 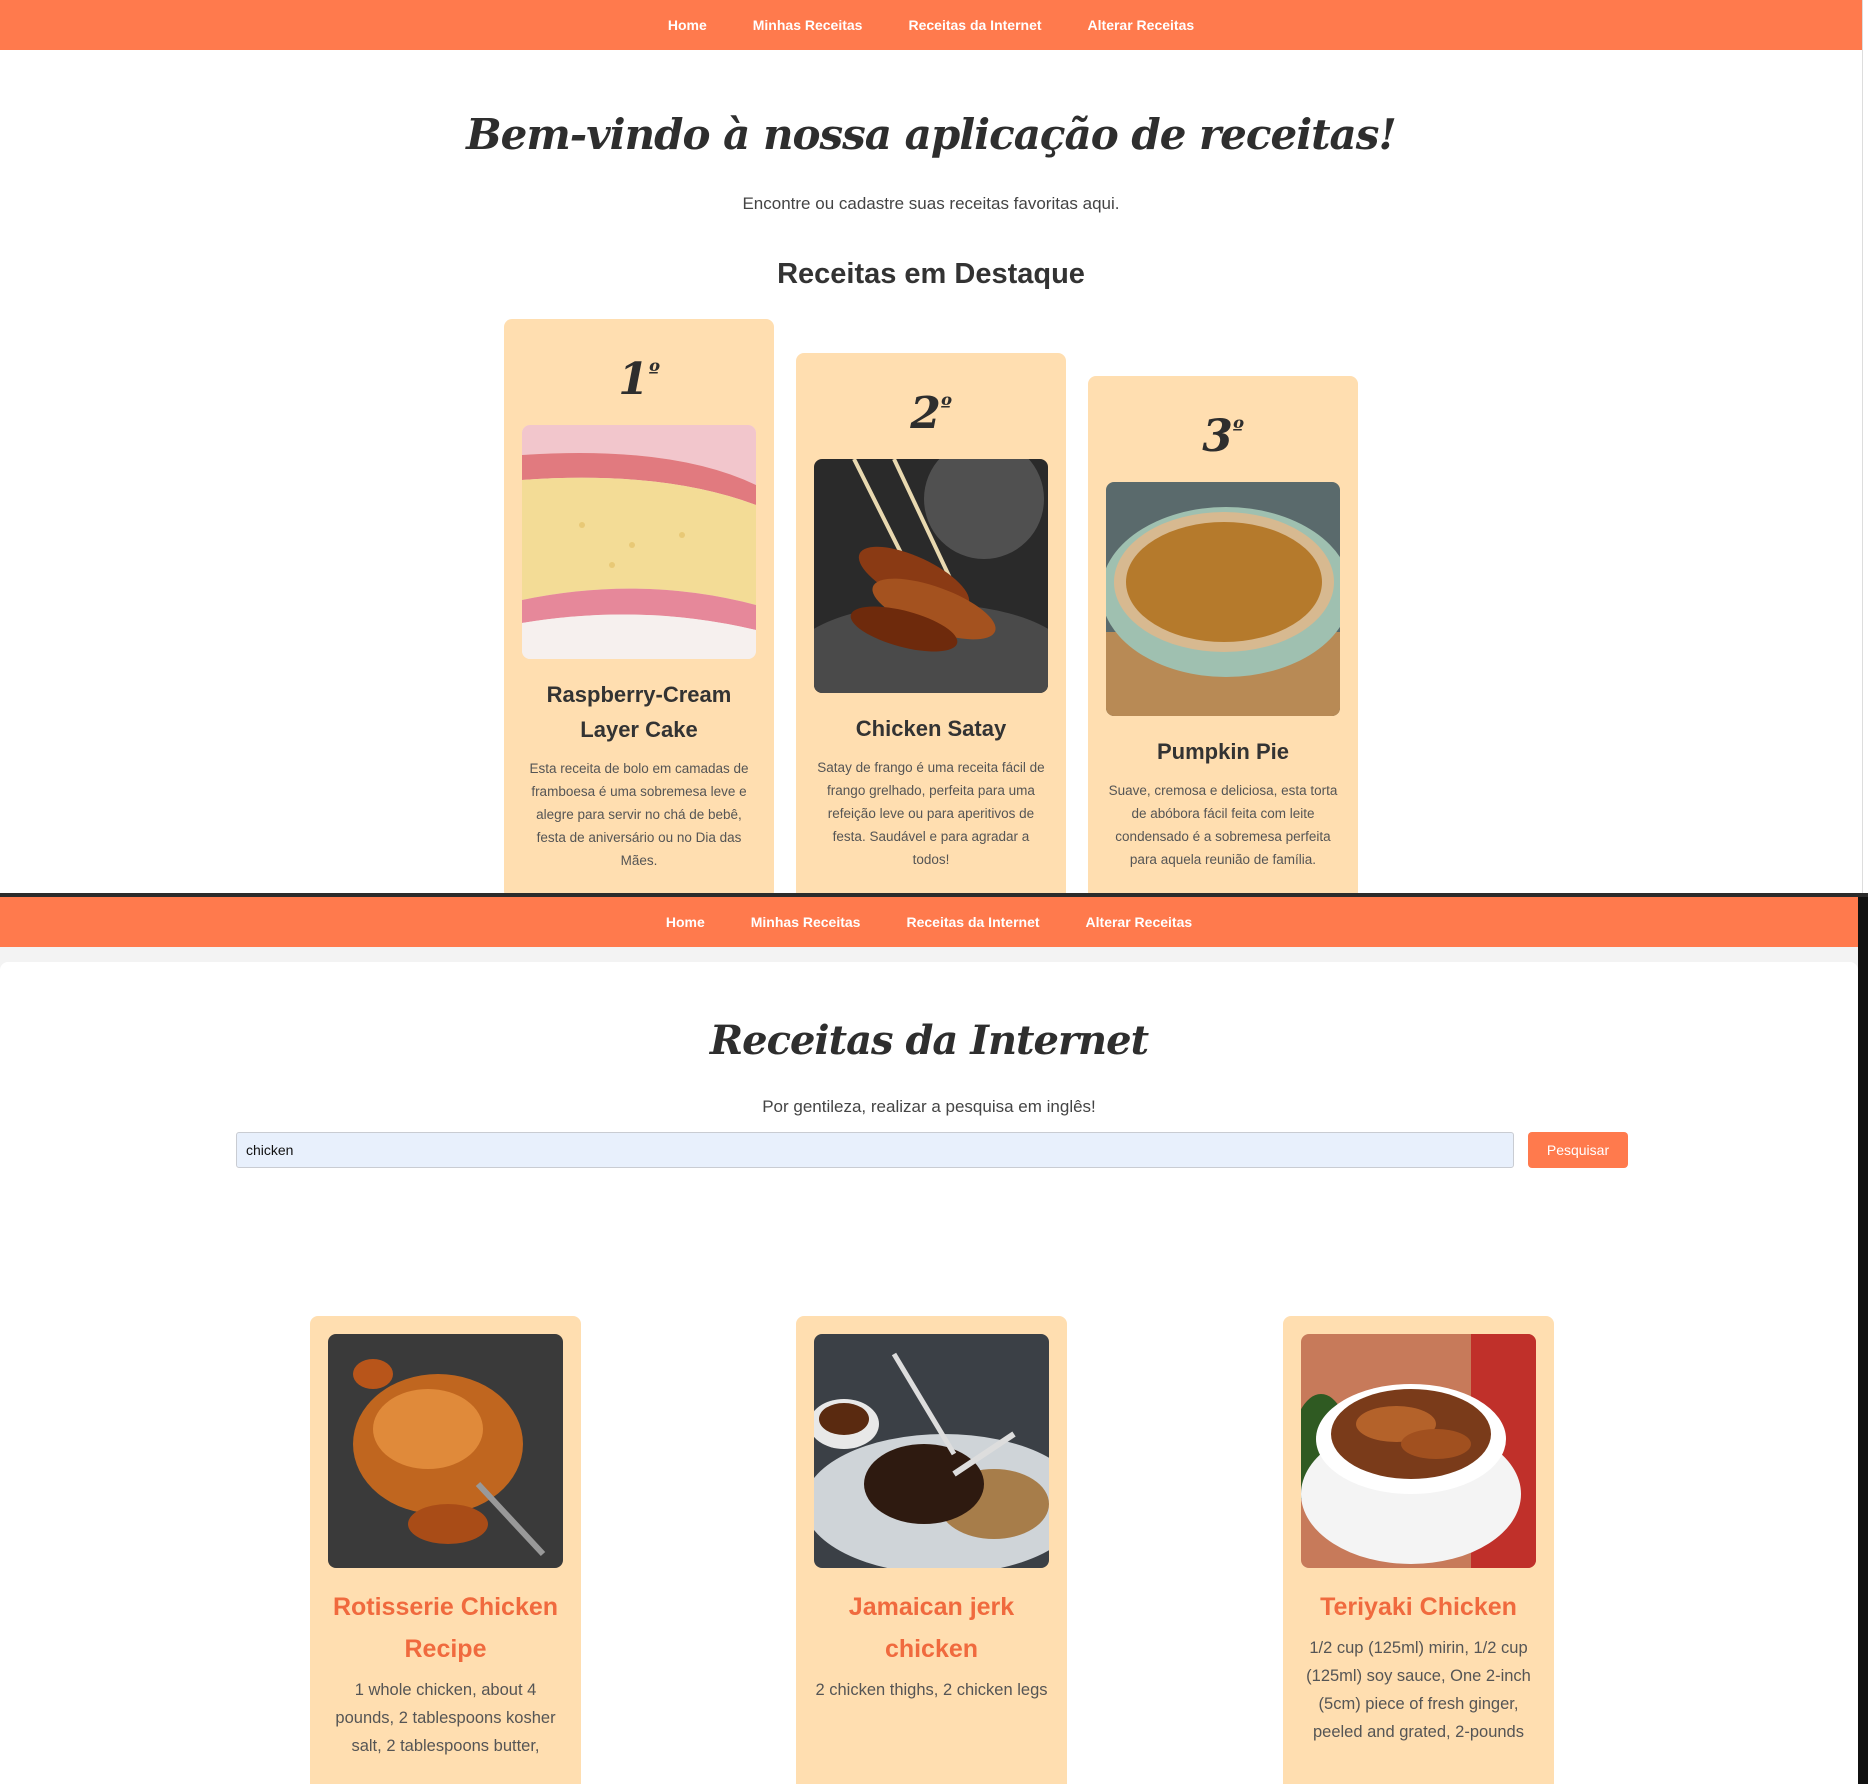 What do you see at coordinates (931, 728) in the screenshot?
I see `featured-recipe-name: Chicken Satay` at bounding box center [931, 728].